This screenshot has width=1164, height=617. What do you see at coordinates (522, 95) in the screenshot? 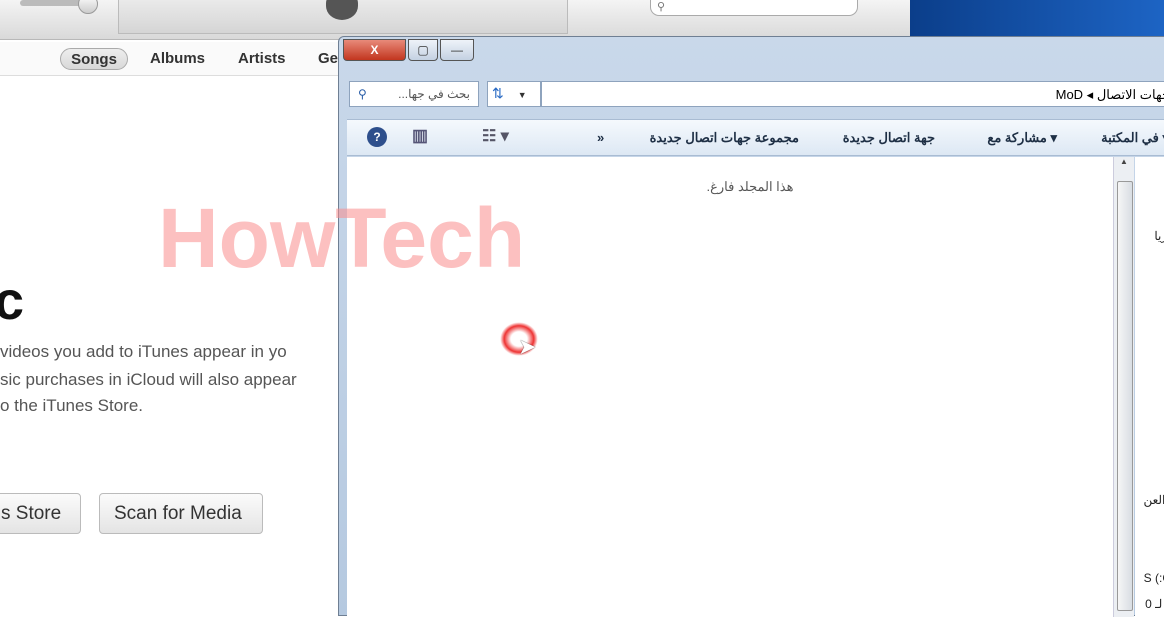
I see `dropdown-arrow-icon: ▼` at bounding box center [522, 95].